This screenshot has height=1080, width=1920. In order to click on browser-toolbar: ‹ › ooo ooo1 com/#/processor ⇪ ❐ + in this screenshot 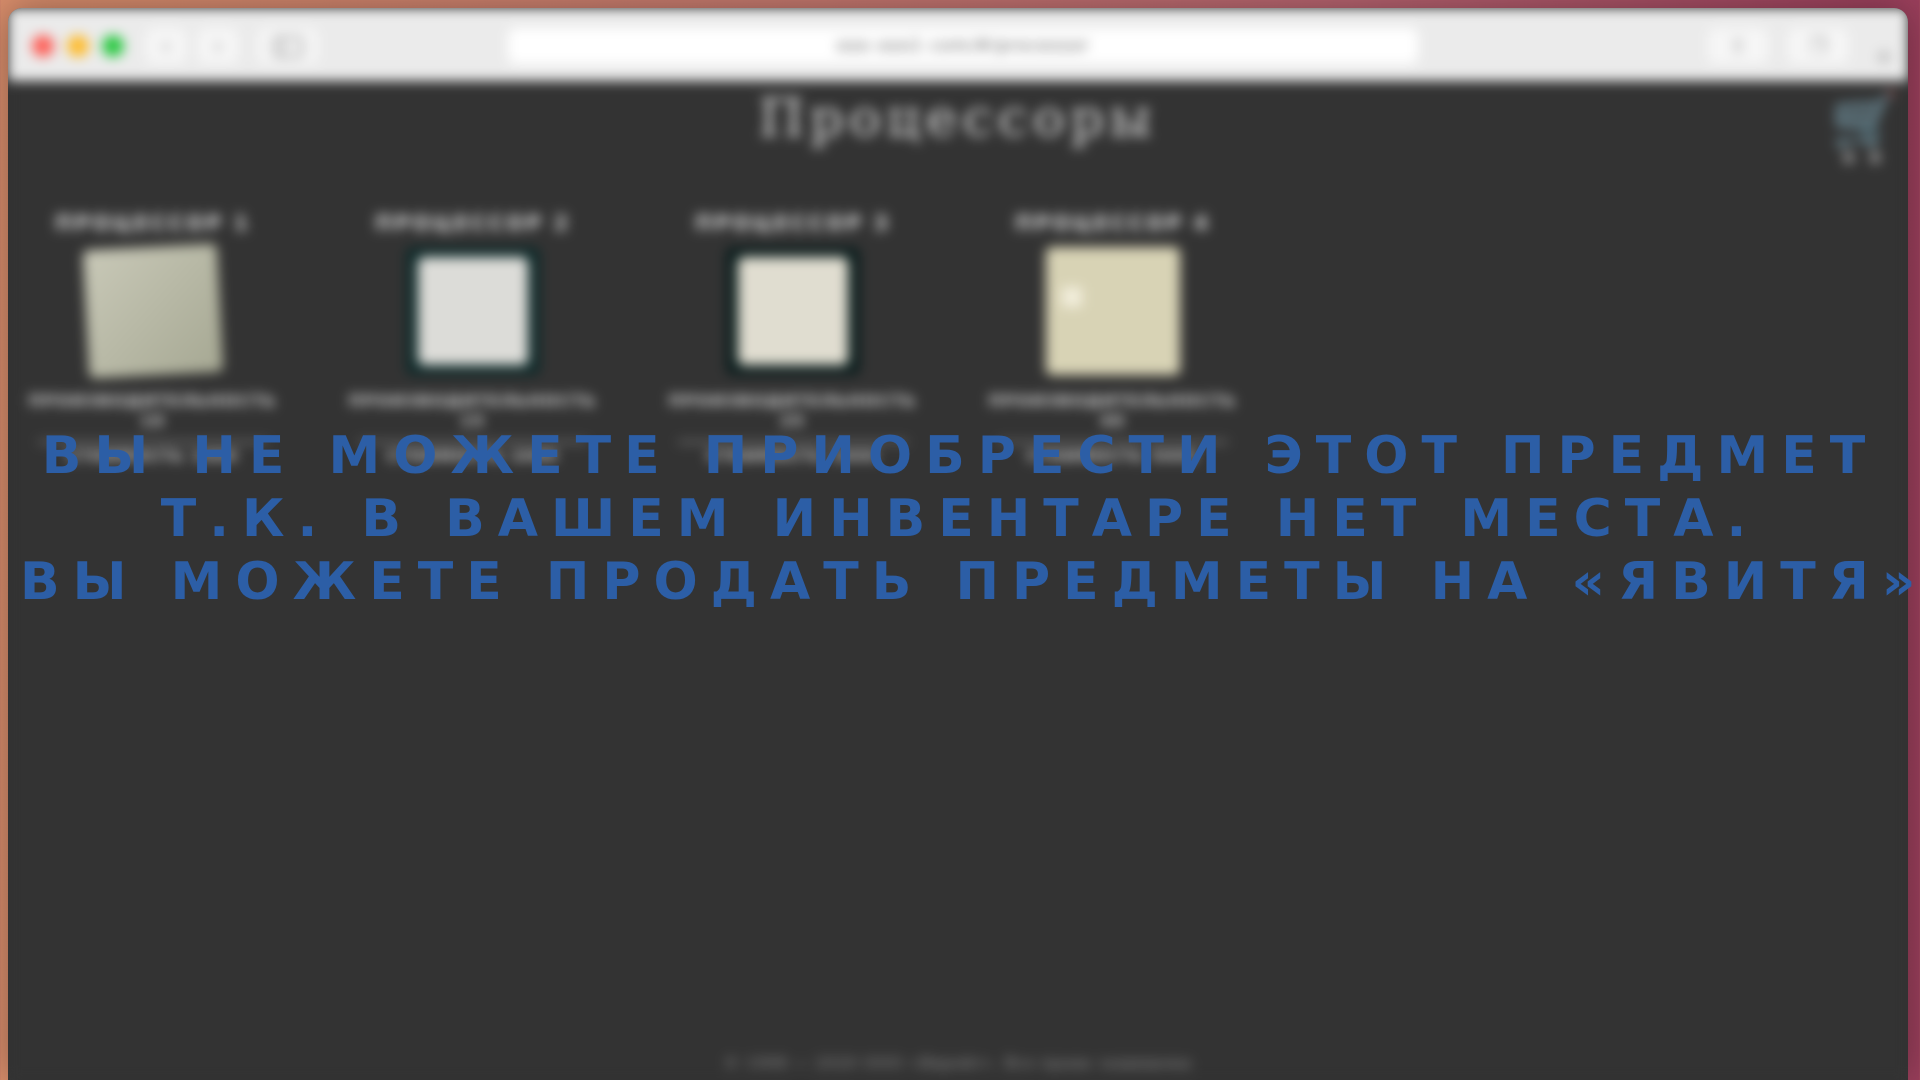, I will do `click(958, 44)`.